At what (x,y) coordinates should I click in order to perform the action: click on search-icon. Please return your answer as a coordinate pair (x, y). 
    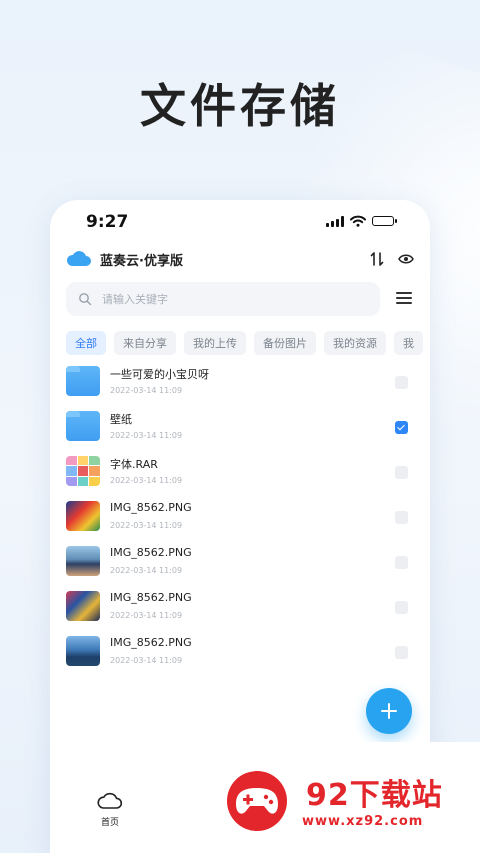
    Looking at the image, I should click on (85, 299).